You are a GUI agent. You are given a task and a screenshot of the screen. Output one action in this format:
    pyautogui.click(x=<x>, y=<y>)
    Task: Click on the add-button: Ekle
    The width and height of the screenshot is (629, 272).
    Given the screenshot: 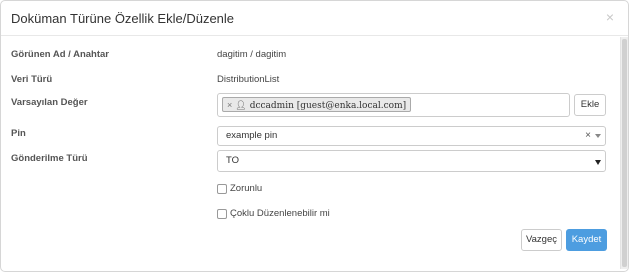 What is the action you would take?
    pyautogui.click(x=590, y=105)
    